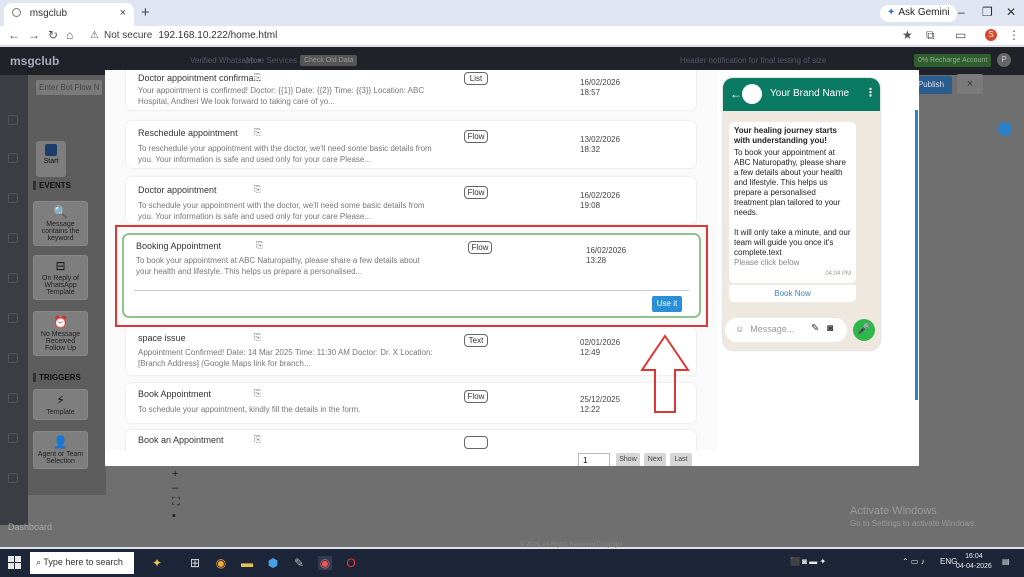 The height and width of the screenshot is (577, 1024). I want to click on last-button: Last, so click(681, 459).